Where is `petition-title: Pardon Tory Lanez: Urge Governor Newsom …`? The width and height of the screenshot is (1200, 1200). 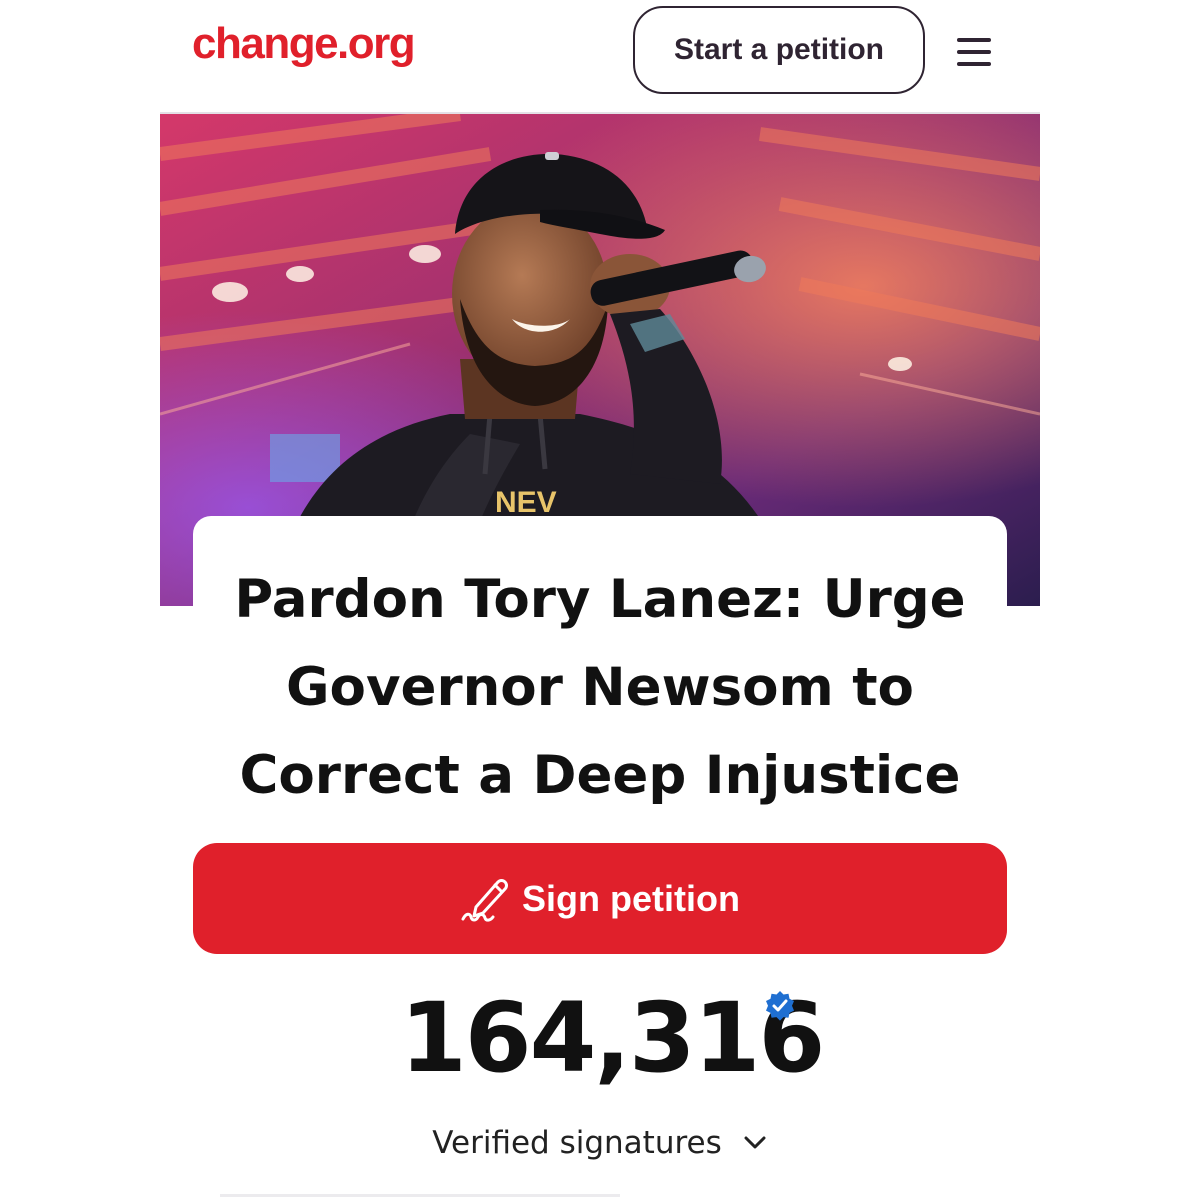
petition-title: Pardon Tory Lanez: Urge Governor Newsom … is located at coordinates (600, 687).